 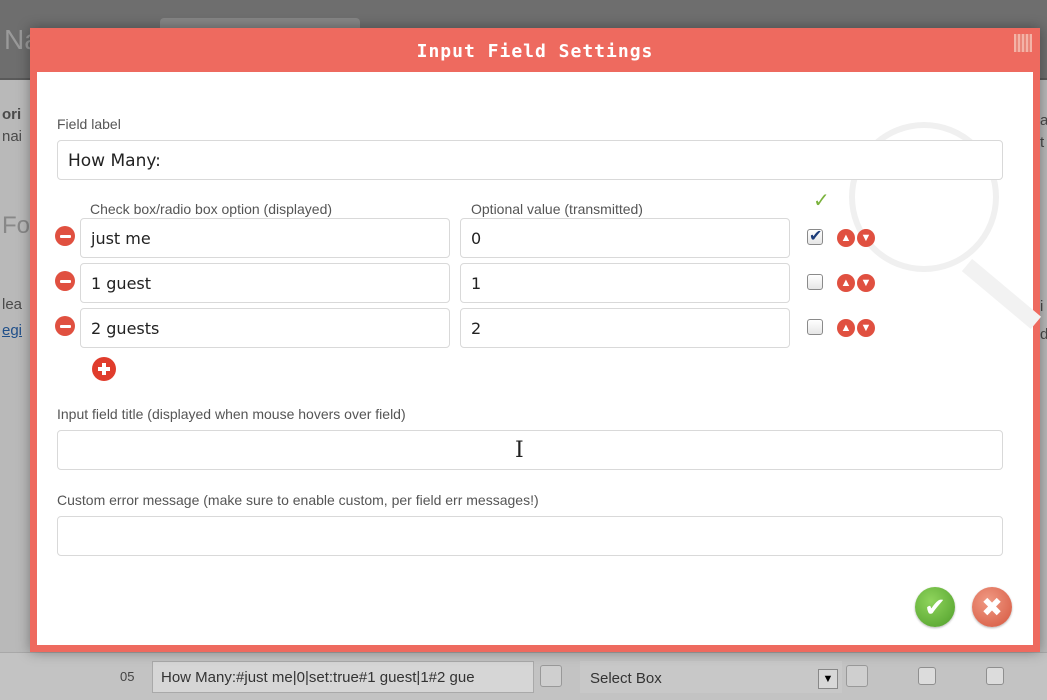 I want to click on background-fragment: a, so click(x=1043, y=120).